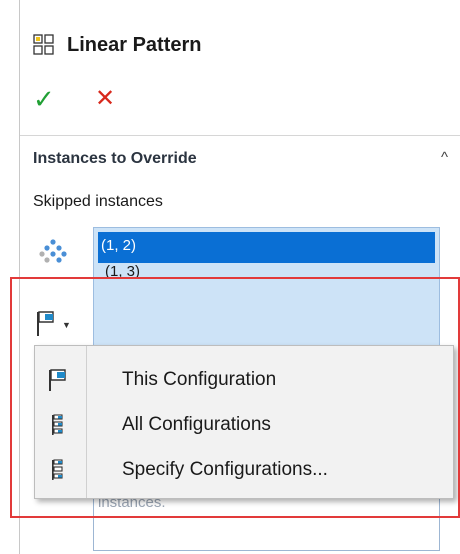 The width and height of the screenshot is (460, 554). What do you see at coordinates (74, 99) in the screenshot?
I see `action-row: ✓ ✕` at bounding box center [74, 99].